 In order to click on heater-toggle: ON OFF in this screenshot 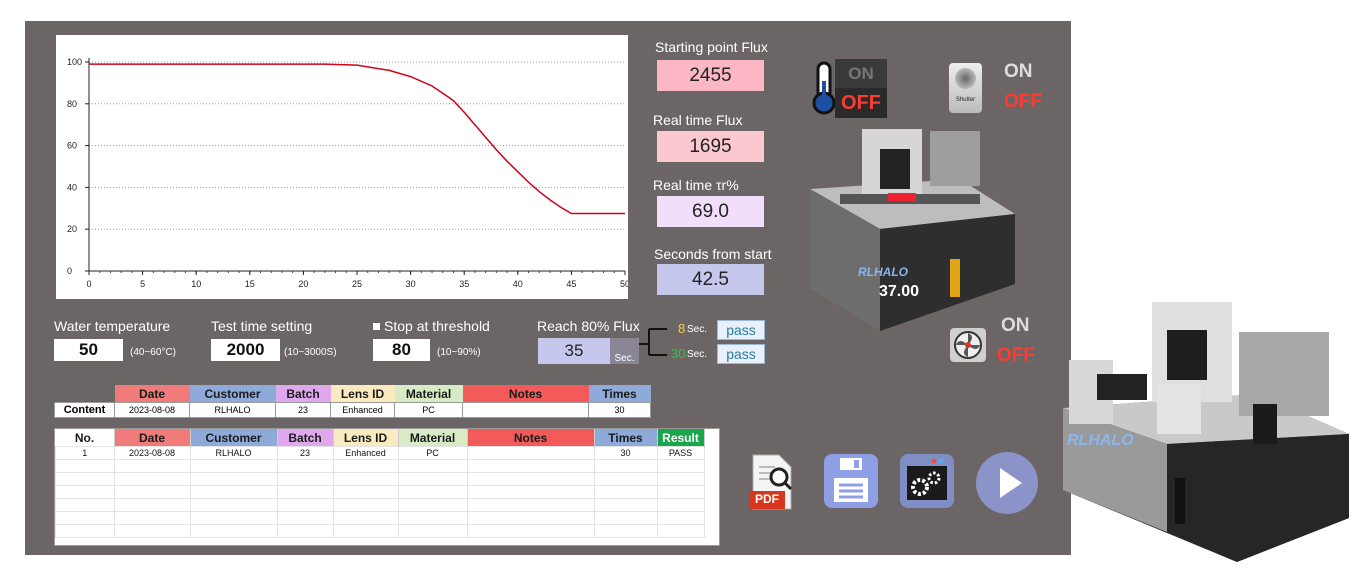, I will do `click(861, 88)`.